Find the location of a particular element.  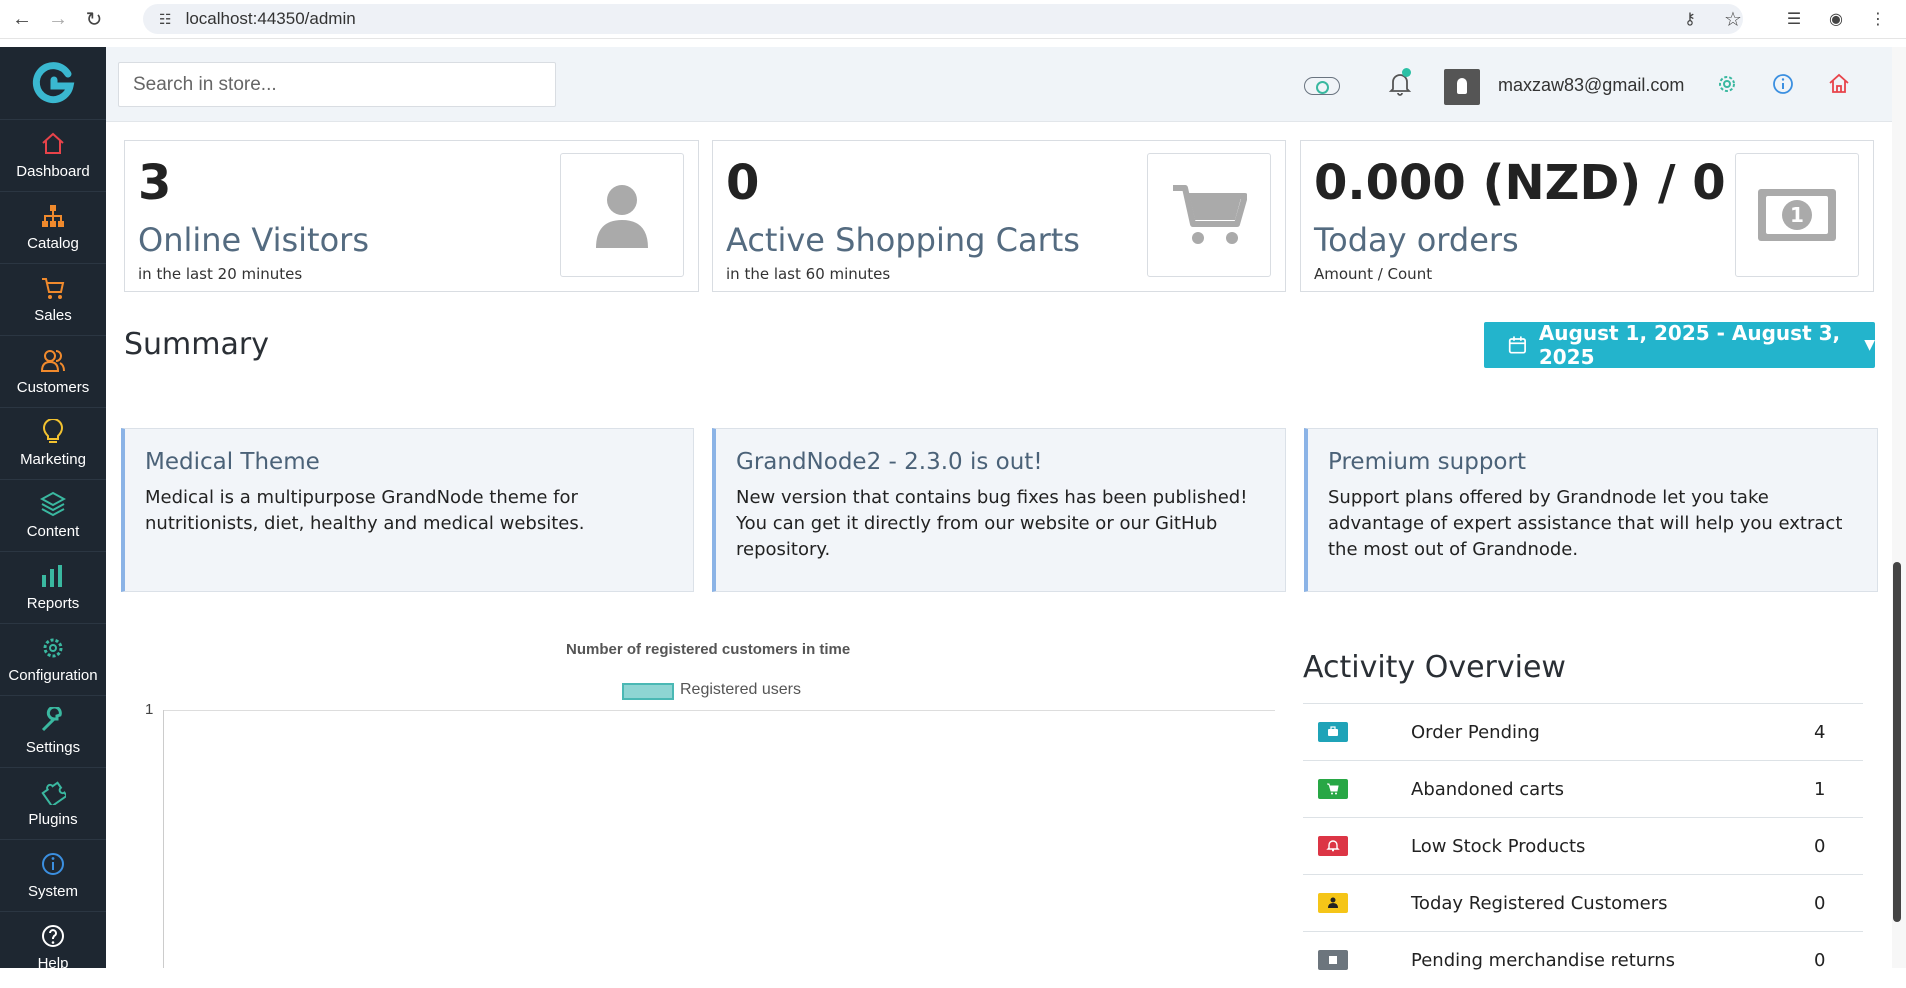

news-title: GrandNode2 - 2.3.0 is out! is located at coordinates (1000, 462).